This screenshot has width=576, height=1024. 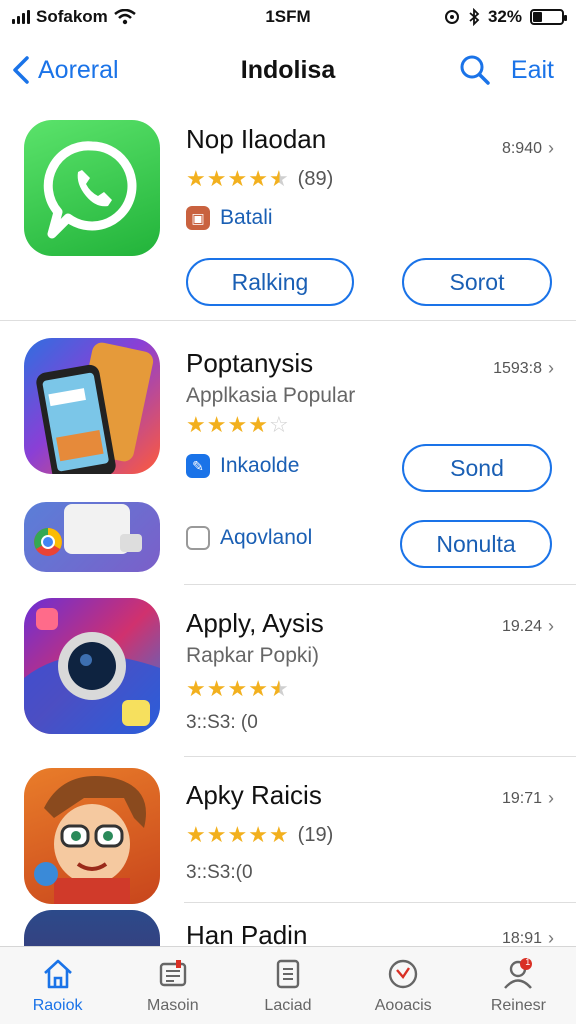 What do you see at coordinates (521, 626) in the screenshot?
I see `app-time-value: 19.24` at bounding box center [521, 626].